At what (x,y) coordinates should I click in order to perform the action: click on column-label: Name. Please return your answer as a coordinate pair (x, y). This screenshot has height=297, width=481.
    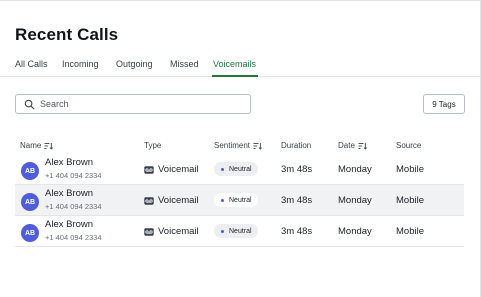
    Looking at the image, I should click on (31, 145).